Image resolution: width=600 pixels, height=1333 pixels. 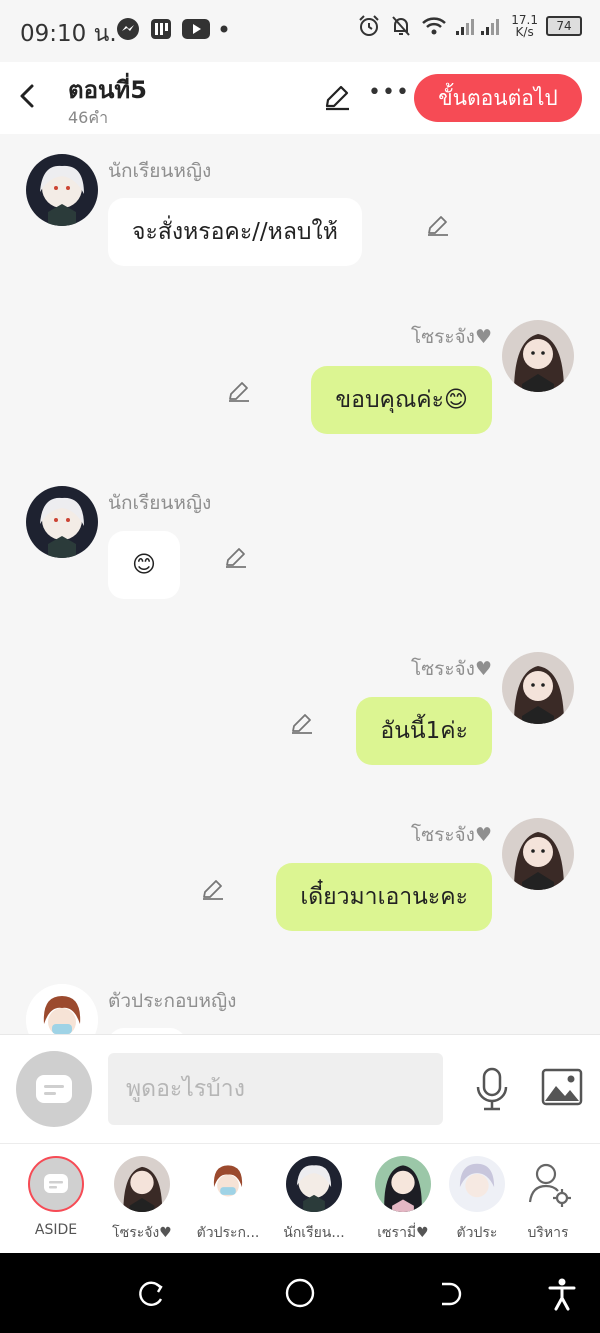 I want to click on aside-toggle-button, so click(x=54, y=1089).